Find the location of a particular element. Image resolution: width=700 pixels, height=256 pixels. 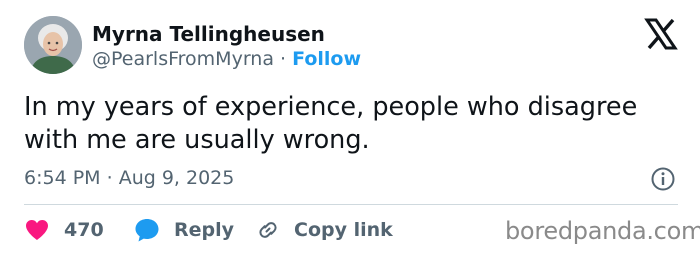

follow-button: Follow is located at coordinates (326, 59).